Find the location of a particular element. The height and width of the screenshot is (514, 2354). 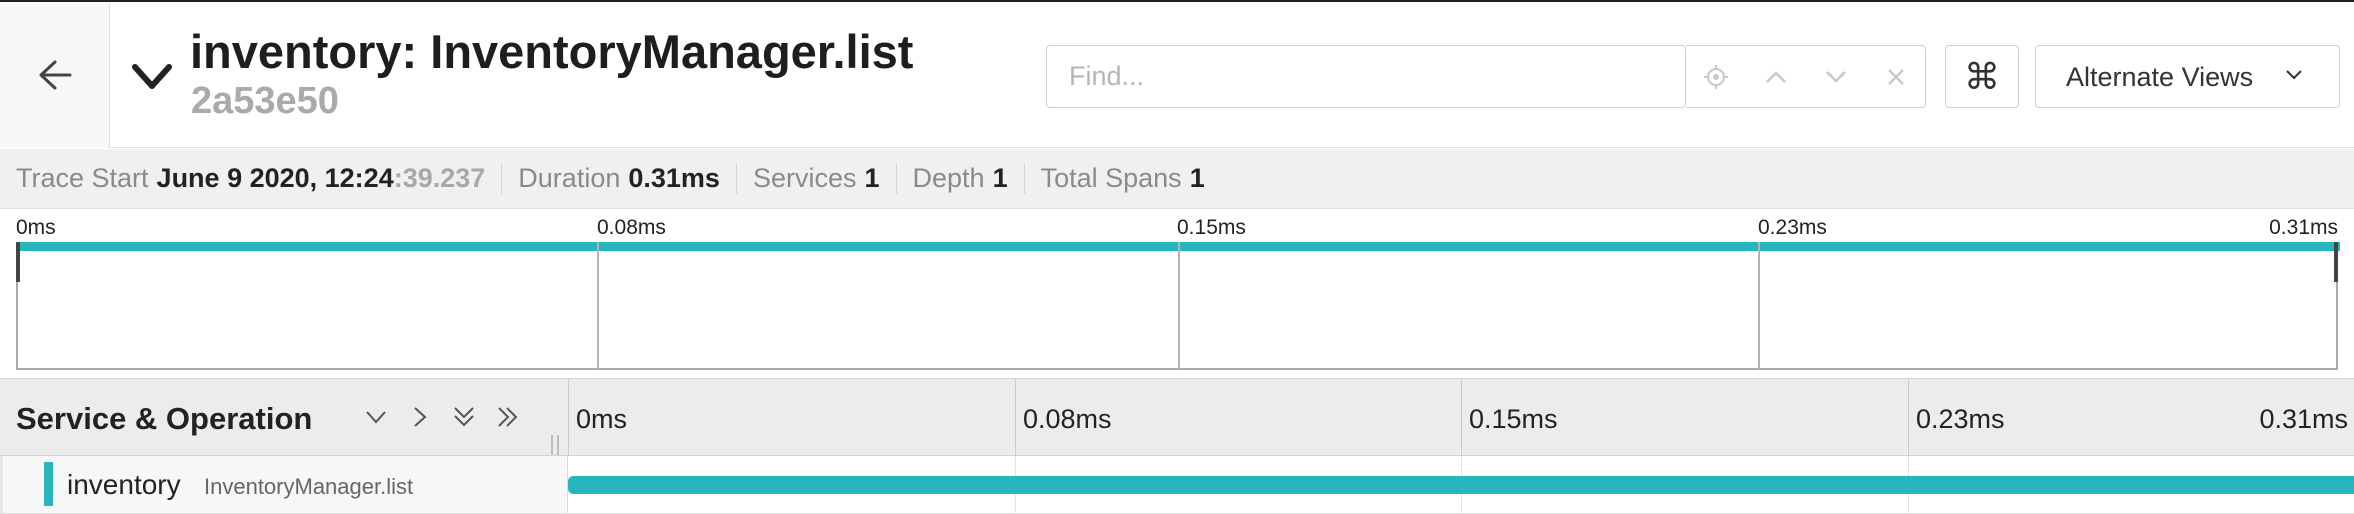

depth-value: 1 is located at coordinates (1000, 178).